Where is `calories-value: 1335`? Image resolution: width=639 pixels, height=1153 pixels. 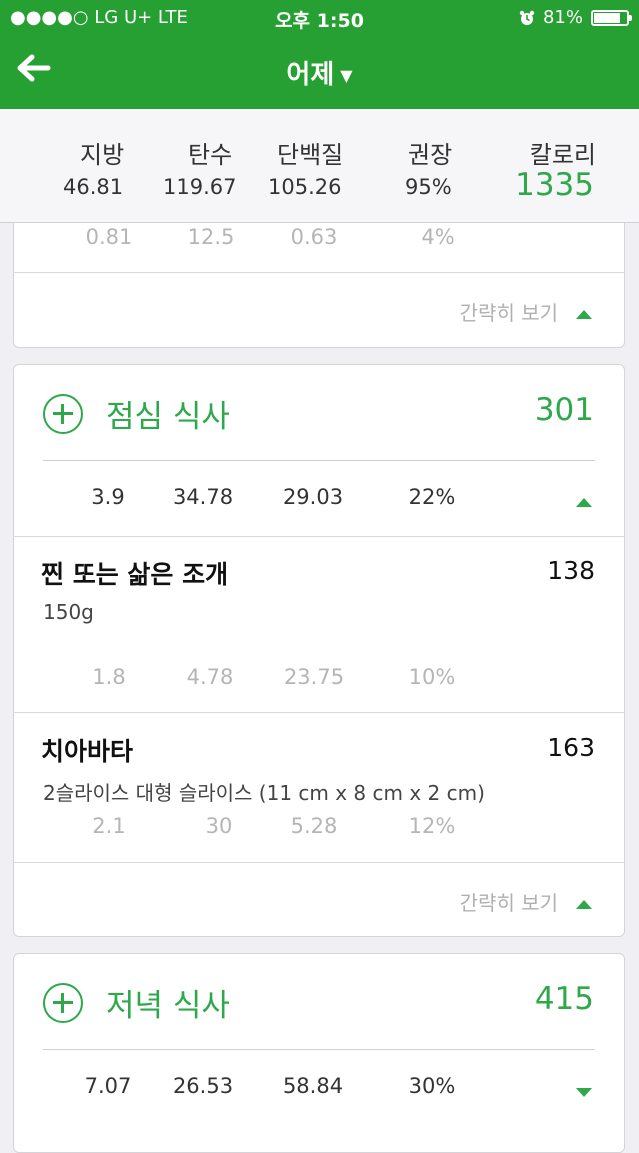 calories-value: 1335 is located at coordinates (554, 185).